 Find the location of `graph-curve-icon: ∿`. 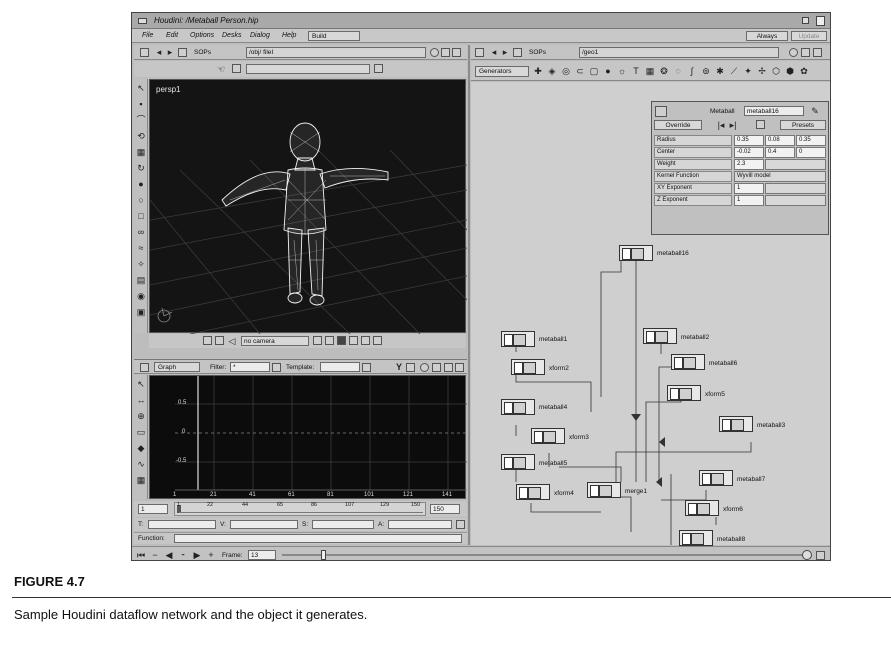

graph-curve-icon: ∿ is located at coordinates (141, 464).